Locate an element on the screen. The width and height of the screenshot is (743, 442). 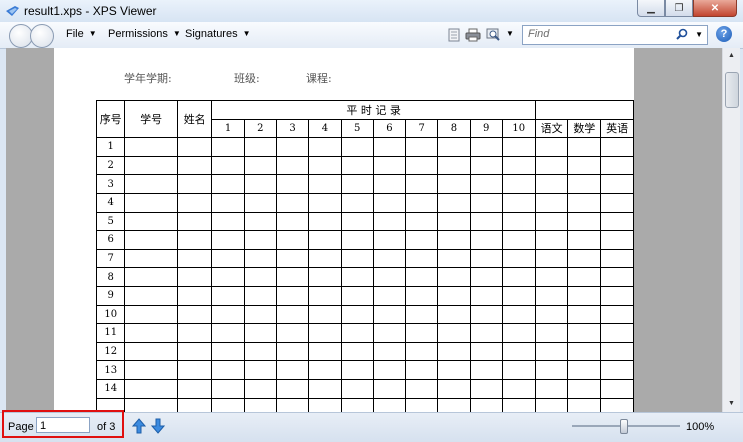
restore-icon: ❐ is located at coordinates (679, 8).